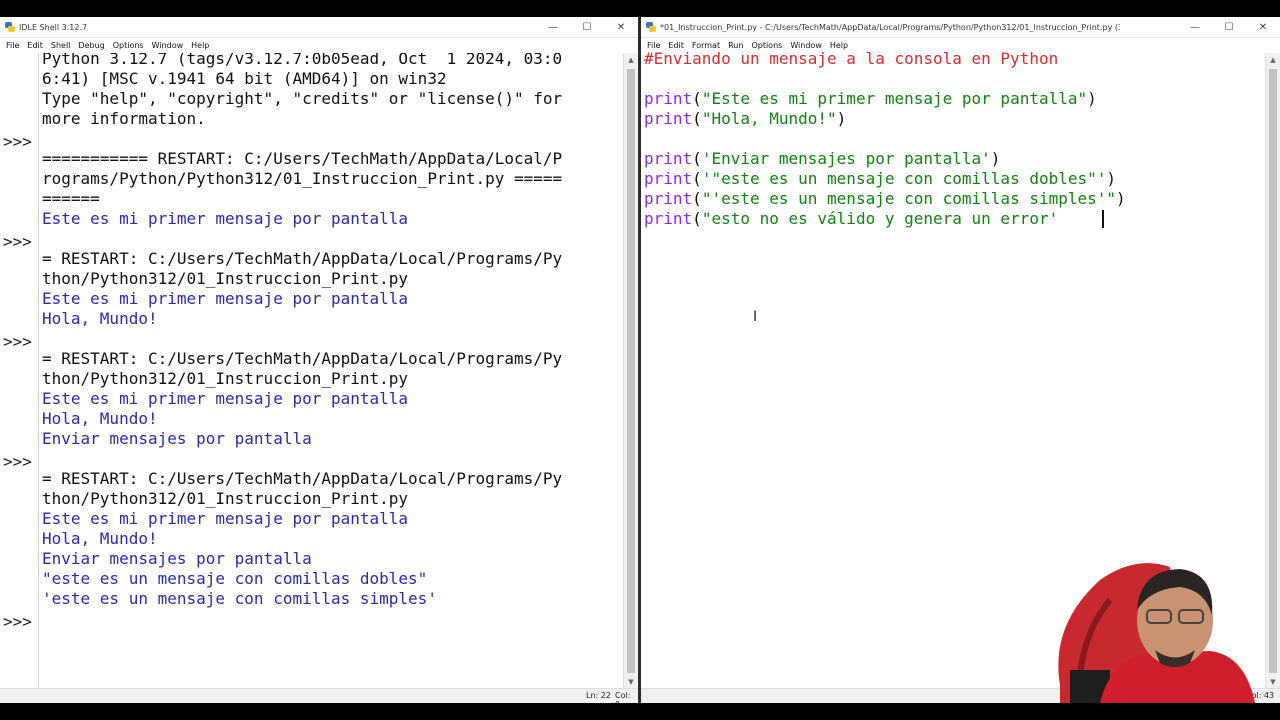 This screenshot has width=1280, height=720. What do you see at coordinates (168, 45) in the screenshot?
I see `menu-window: Window` at bounding box center [168, 45].